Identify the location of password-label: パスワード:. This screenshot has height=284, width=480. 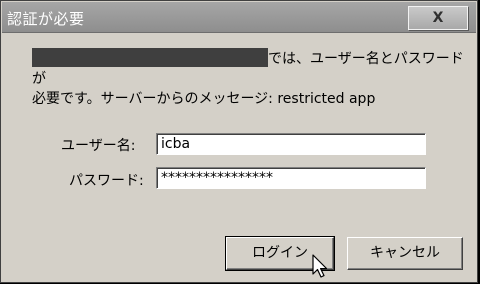
(106, 181).